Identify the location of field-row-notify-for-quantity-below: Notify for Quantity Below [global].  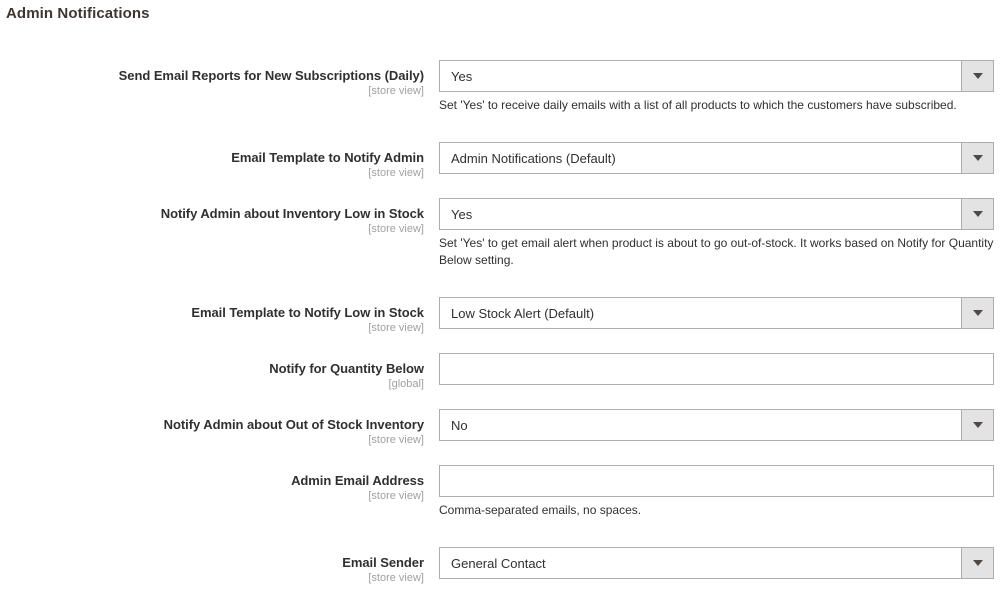
(503, 372).